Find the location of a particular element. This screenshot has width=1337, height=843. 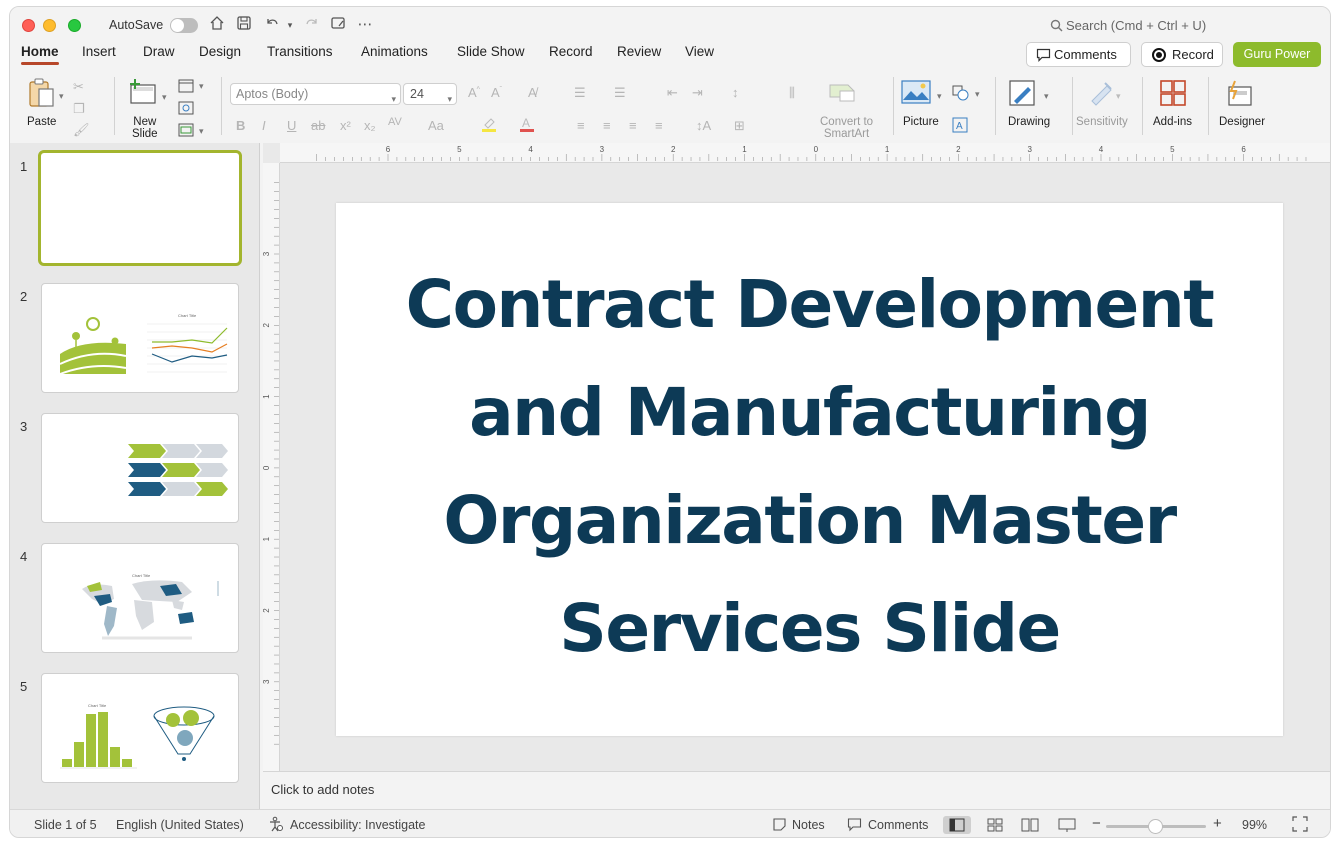

justify-icon: ≡ is located at coordinates (659, 125).